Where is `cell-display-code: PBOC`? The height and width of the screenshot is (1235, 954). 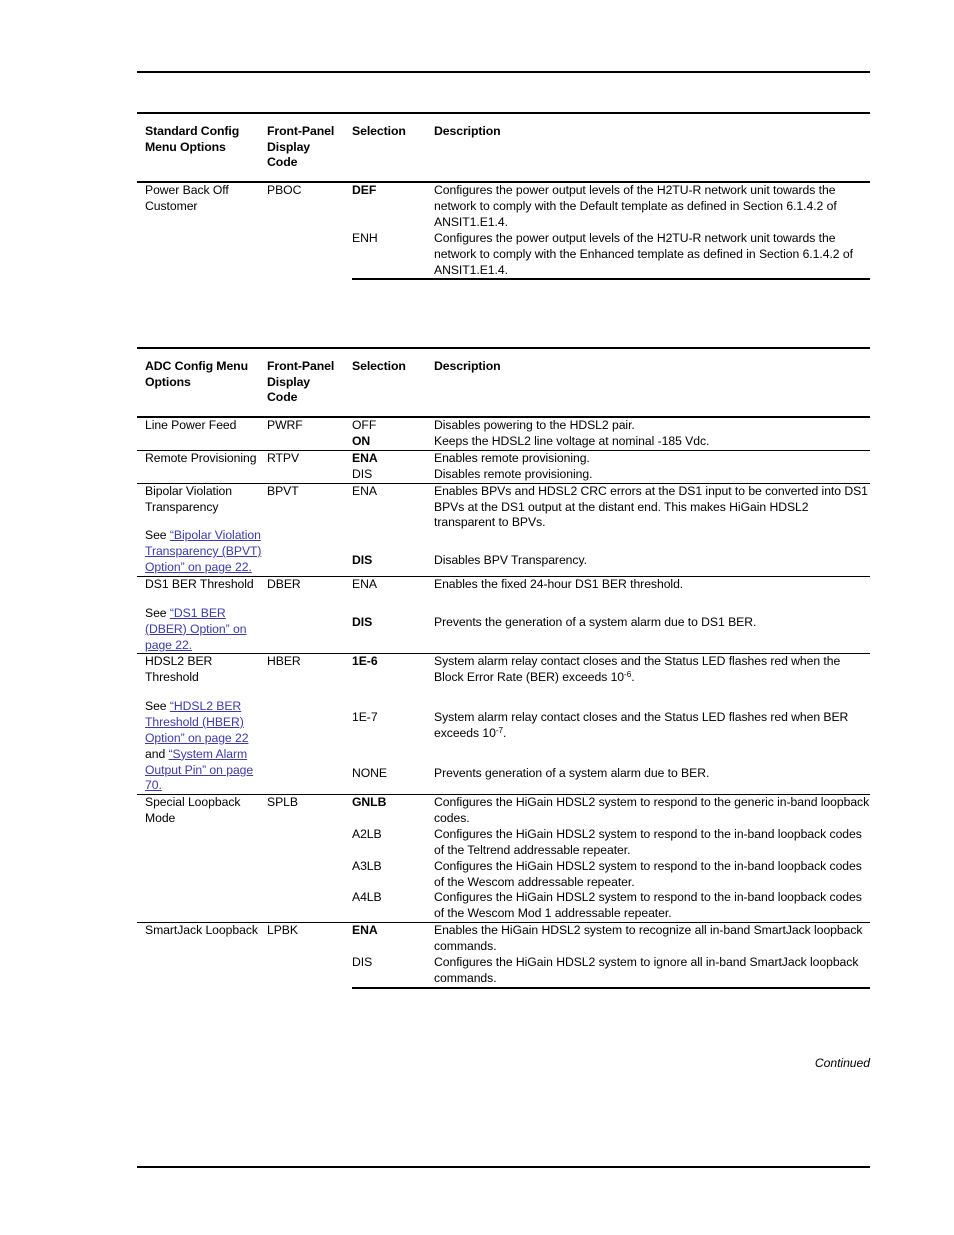
cell-display-code: PBOC is located at coordinates (284, 190).